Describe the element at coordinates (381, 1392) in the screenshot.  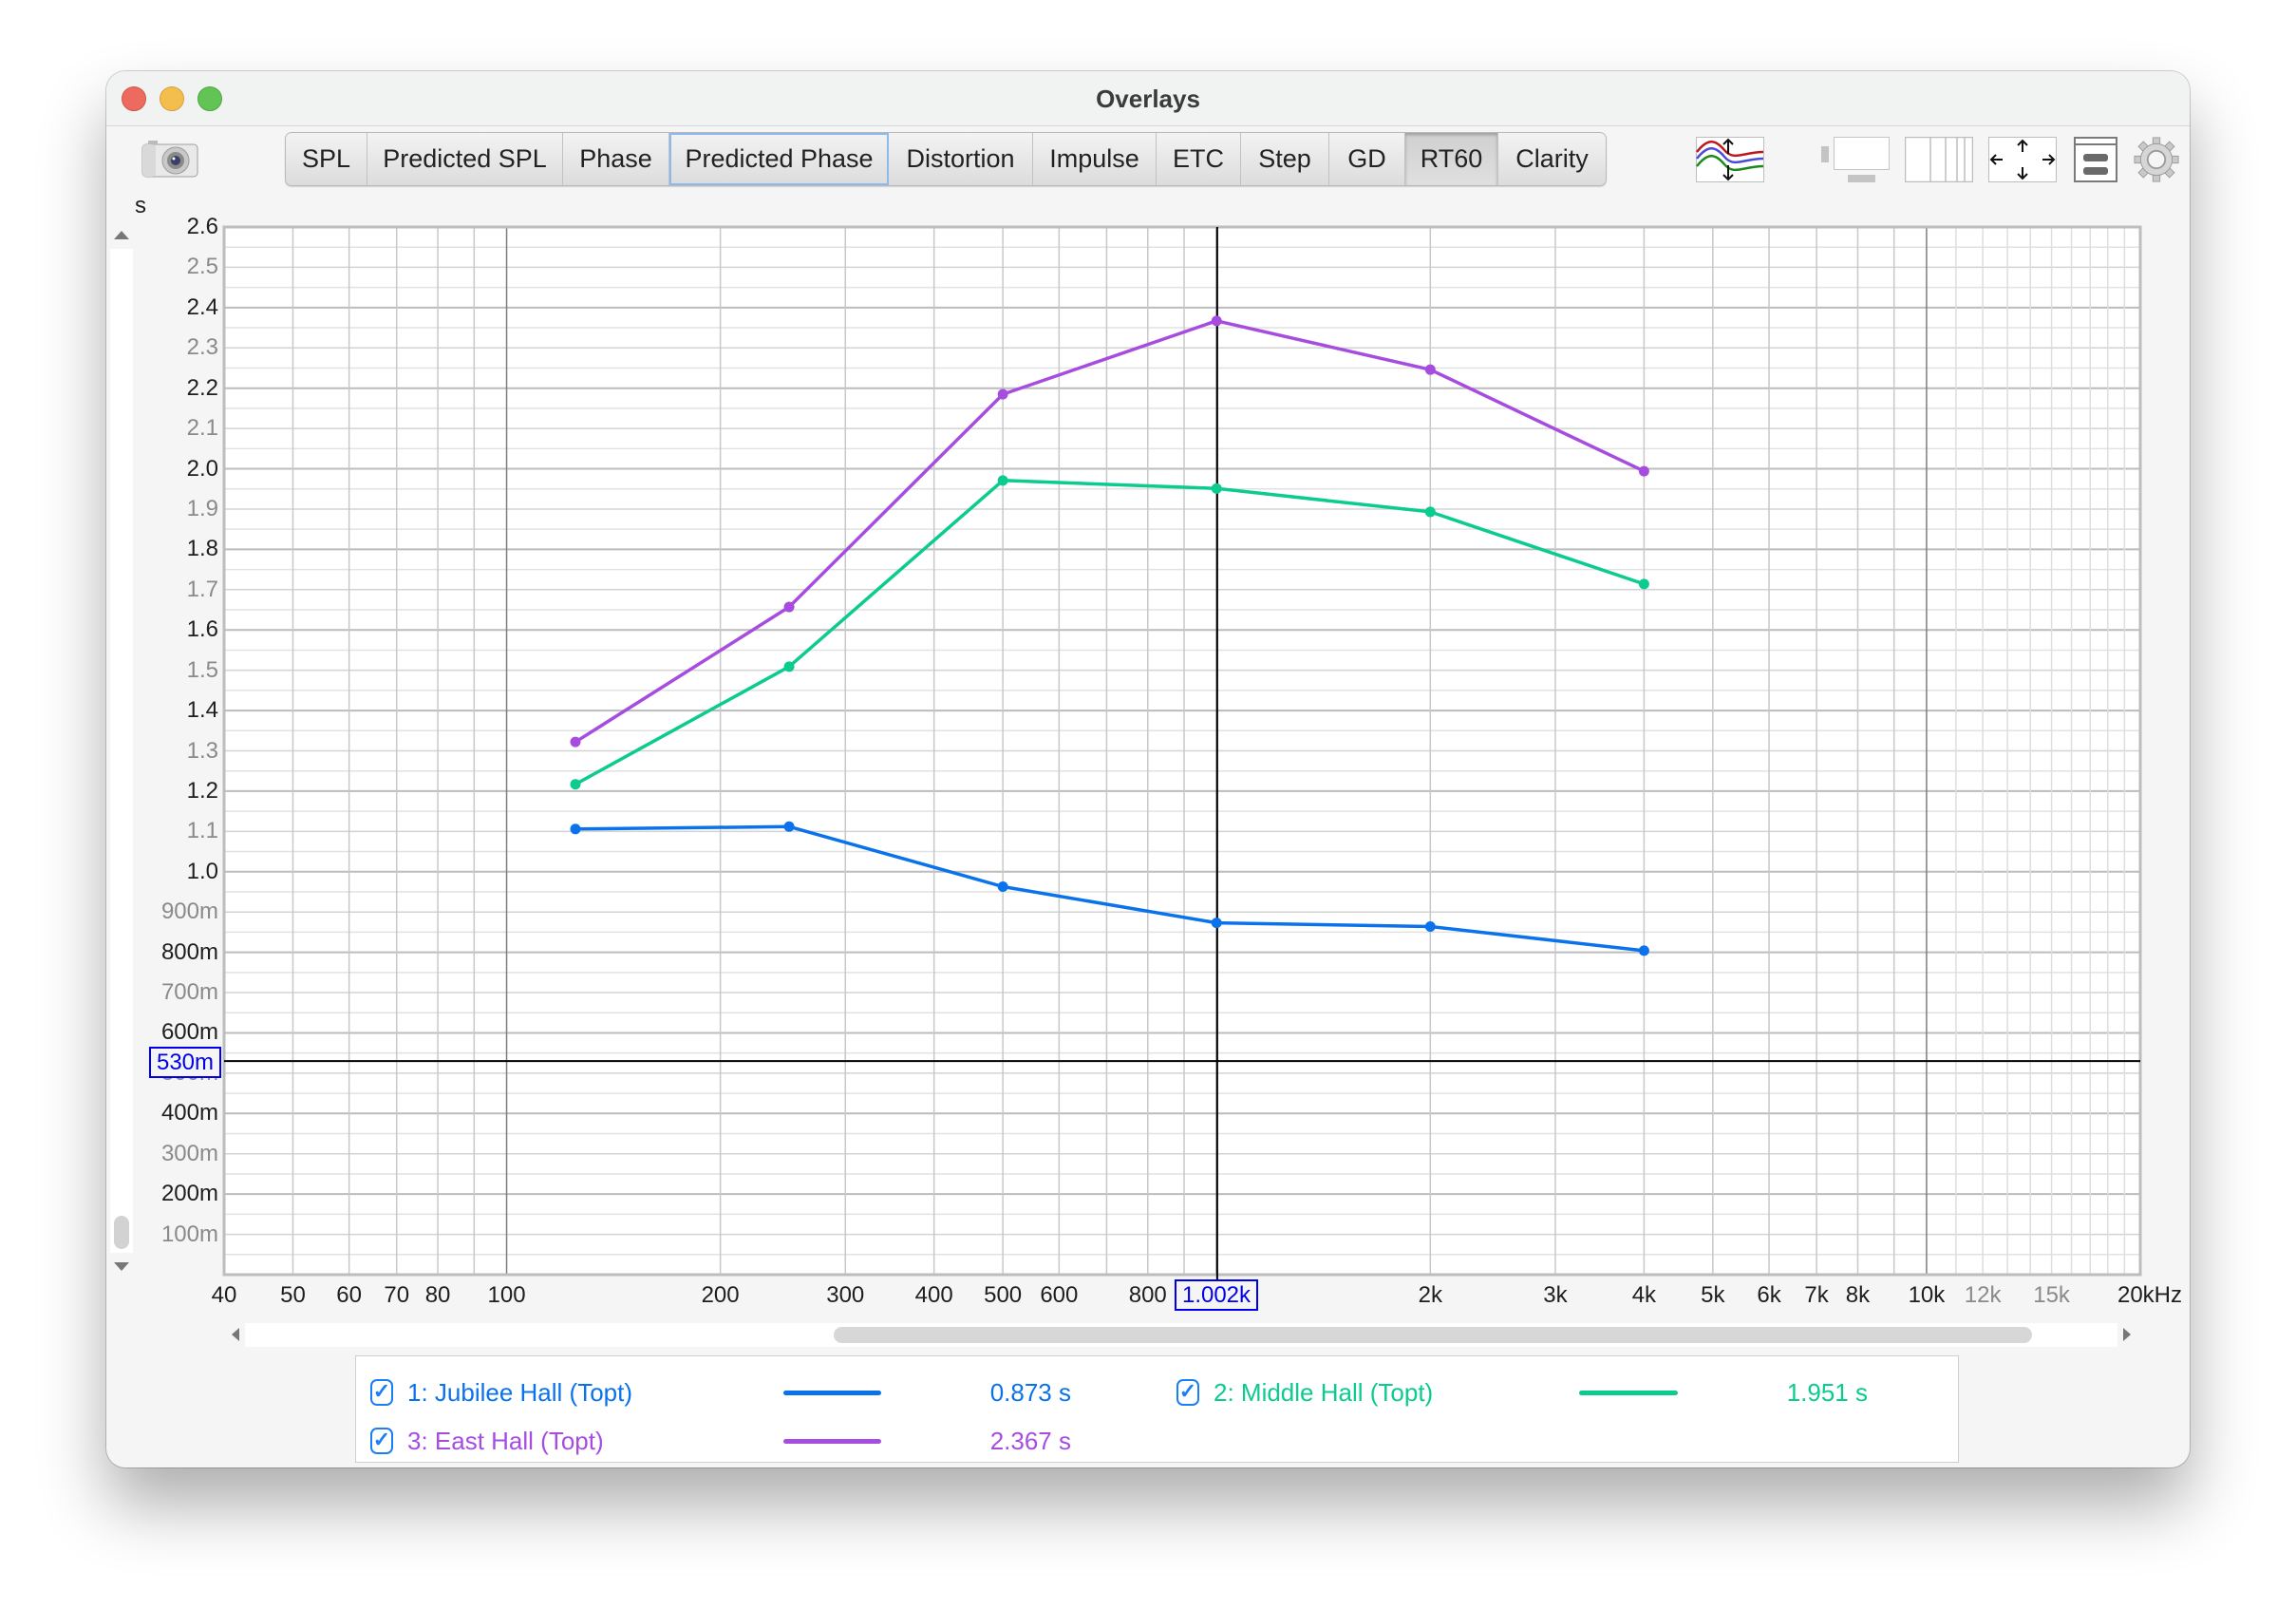
I see `legend-checkbox-1: ✓` at that location.